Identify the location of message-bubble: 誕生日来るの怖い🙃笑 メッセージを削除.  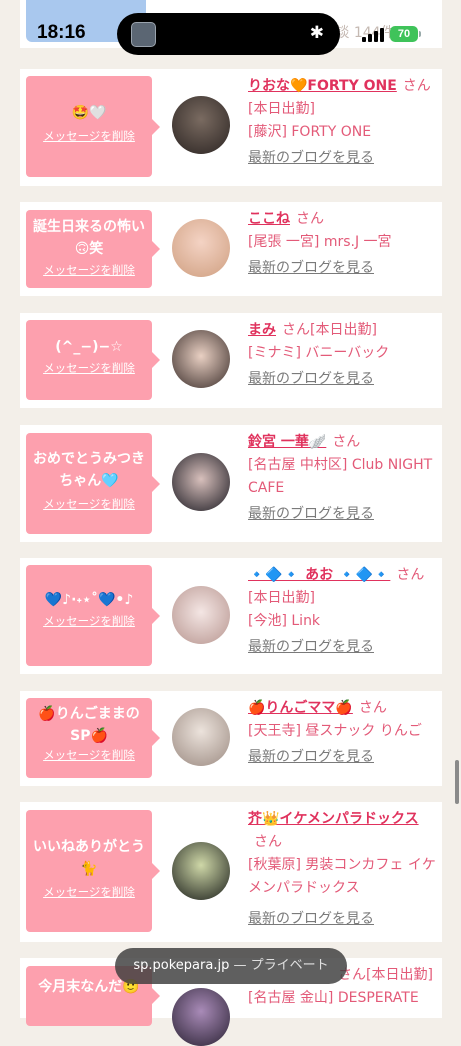
(93, 249).